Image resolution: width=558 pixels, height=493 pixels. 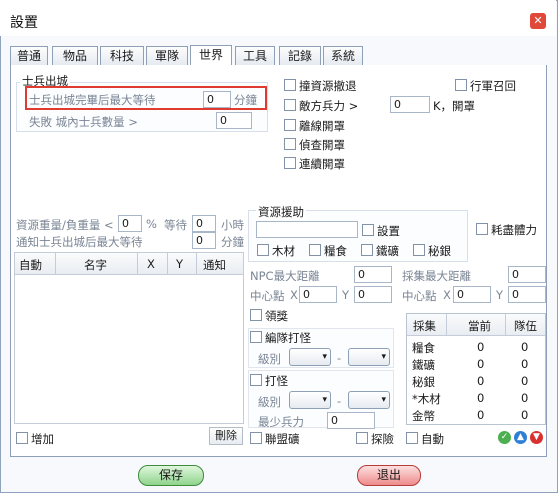 What do you see at coordinates (269, 359) in the screenshot?
I see `team-monster-level-label: 級別` at bounding box center [269, 359].